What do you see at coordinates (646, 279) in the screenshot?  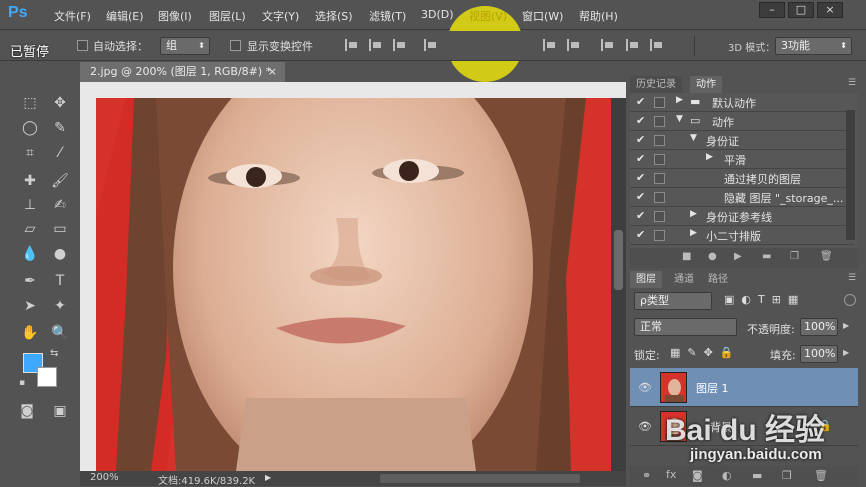 I see `tab-layers: 图层` at bounding box center [646, 279].